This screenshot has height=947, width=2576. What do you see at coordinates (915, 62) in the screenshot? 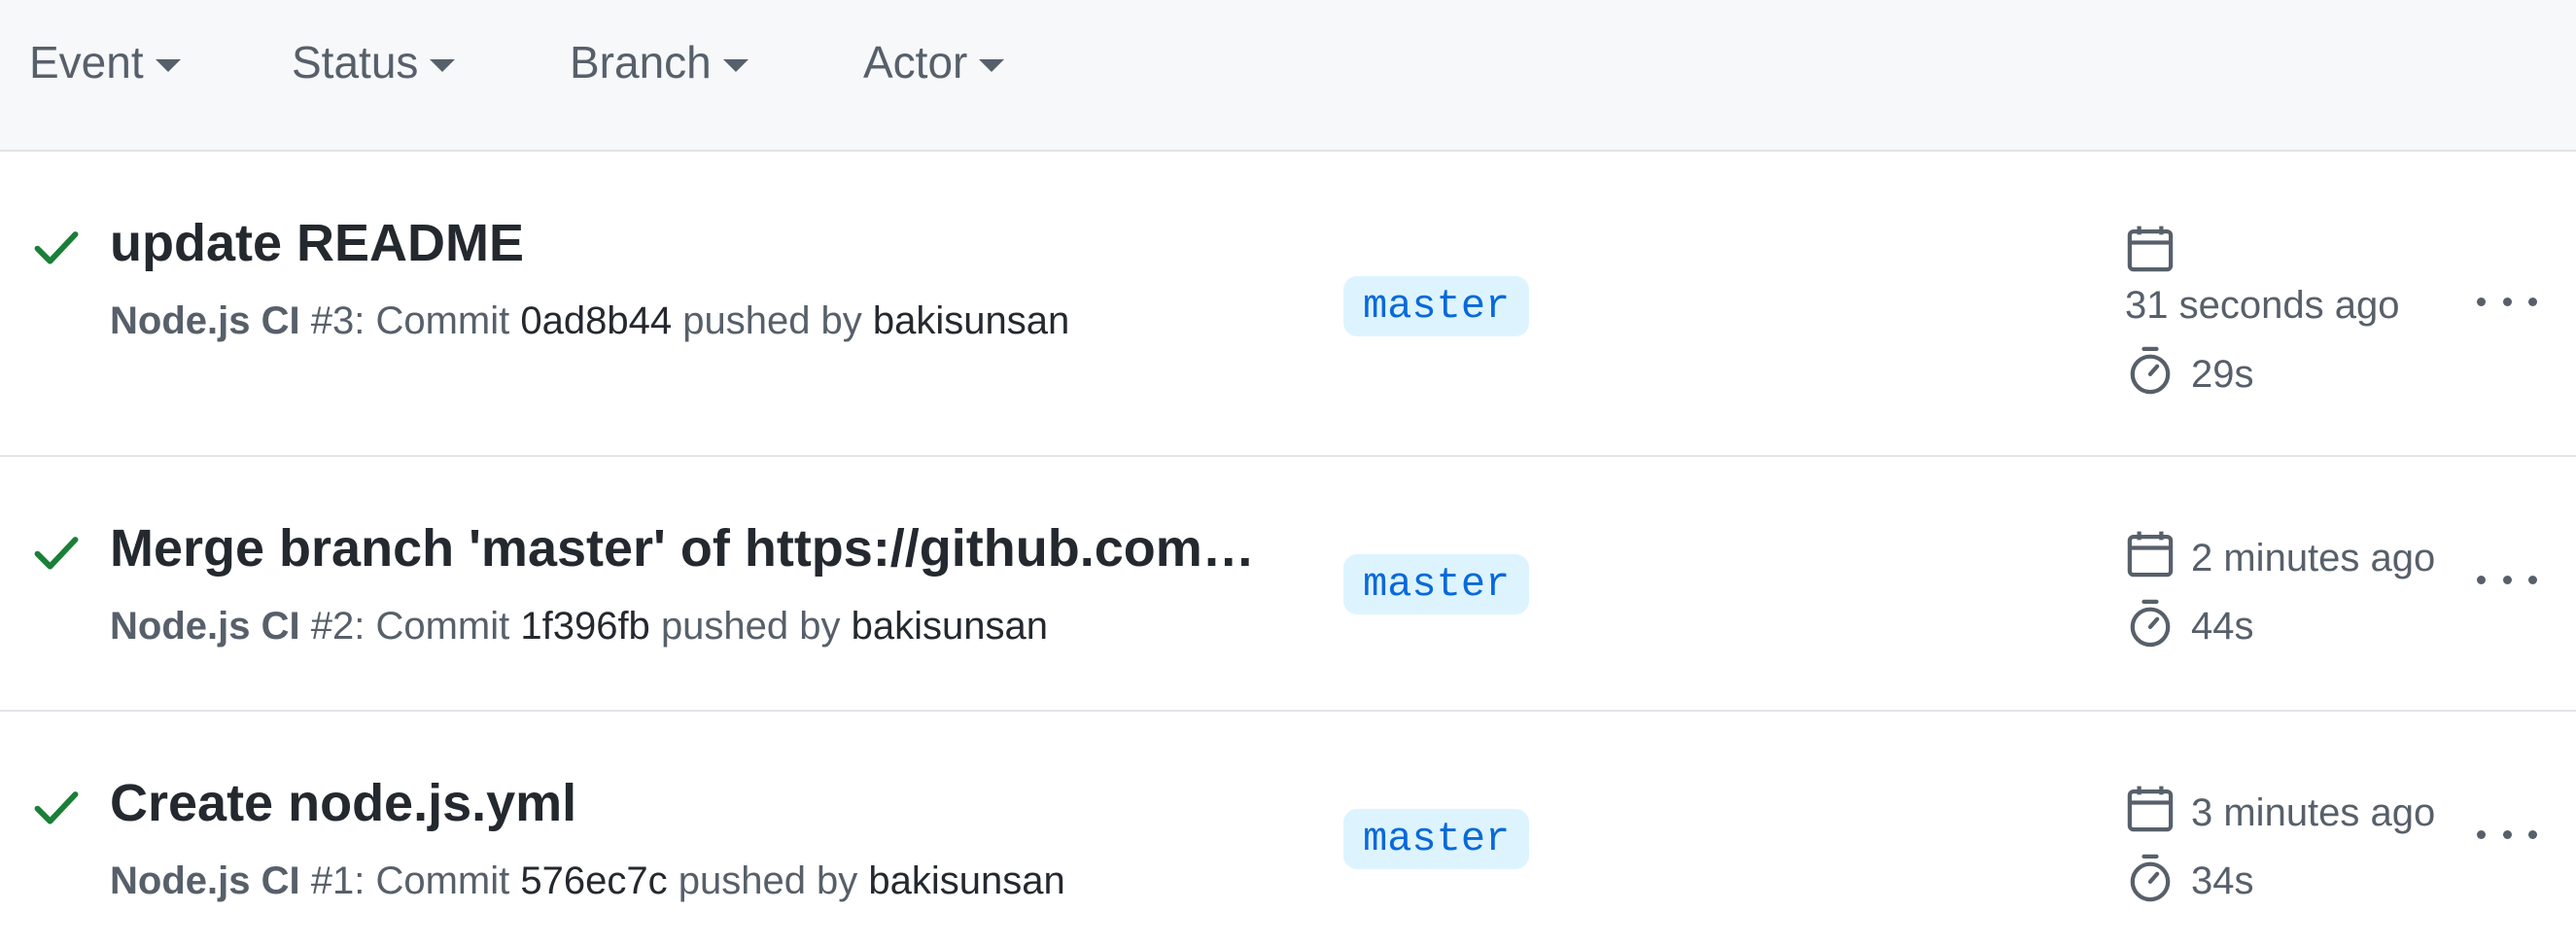
I see `actor-filter-label: Actor` at bounding box center [915, 62].